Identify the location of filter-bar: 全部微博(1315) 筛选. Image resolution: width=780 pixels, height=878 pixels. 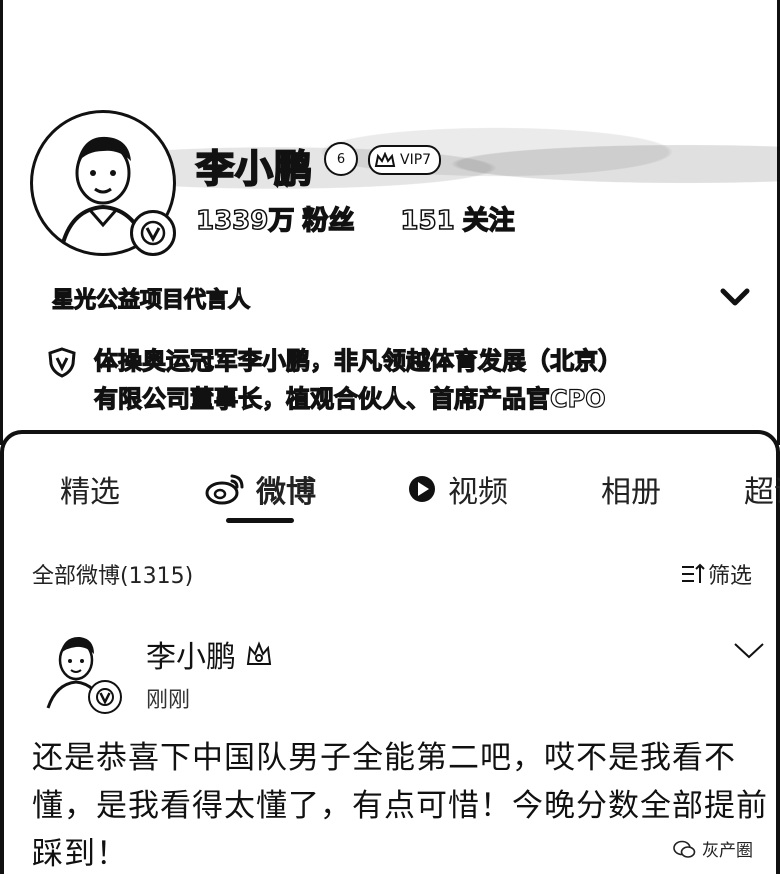
(392, 574).